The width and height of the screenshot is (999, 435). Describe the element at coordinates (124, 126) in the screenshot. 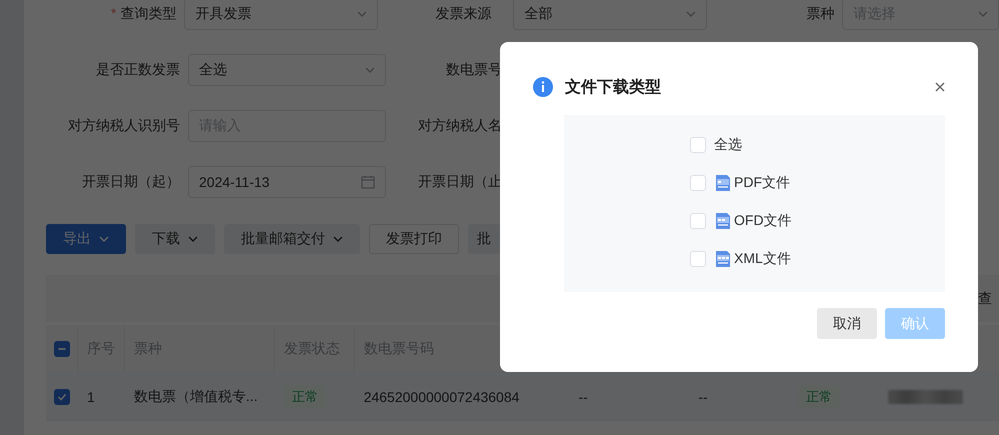

I see `field-label: 对方纳税人识别号` at that location.